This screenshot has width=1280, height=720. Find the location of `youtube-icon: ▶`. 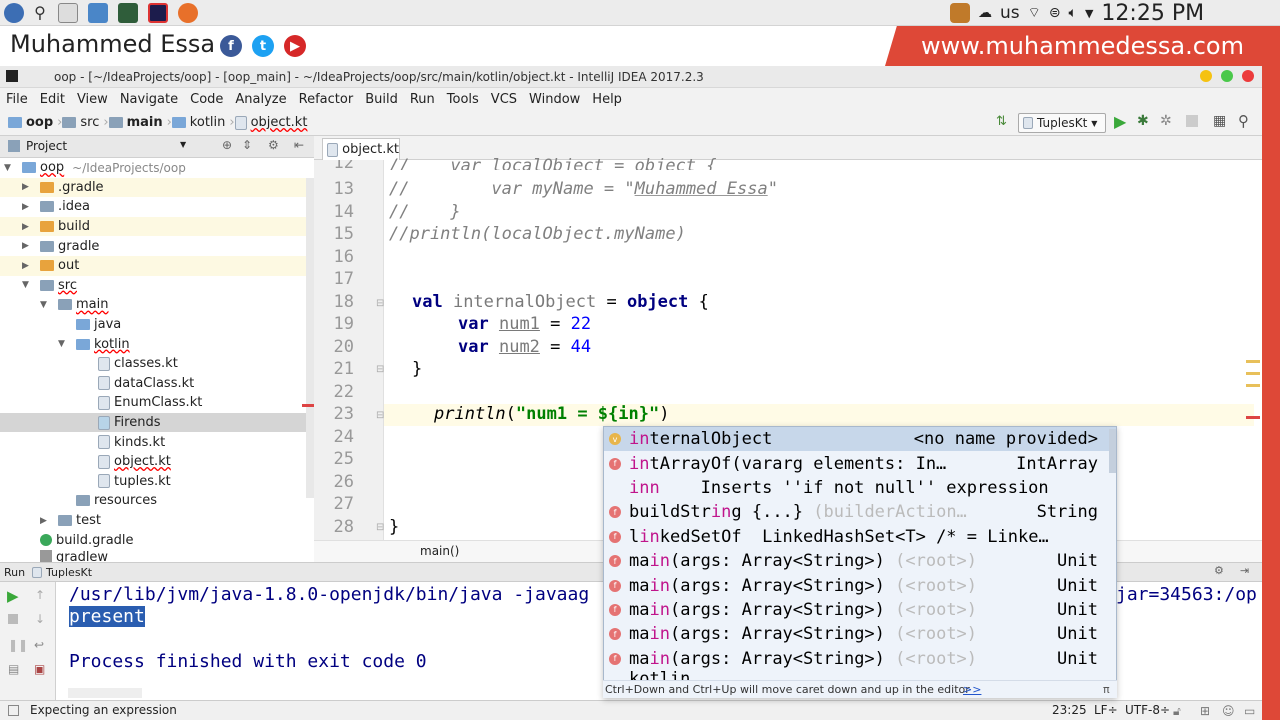

youtube-icon: ▶ is located at coordinates (295, 46).